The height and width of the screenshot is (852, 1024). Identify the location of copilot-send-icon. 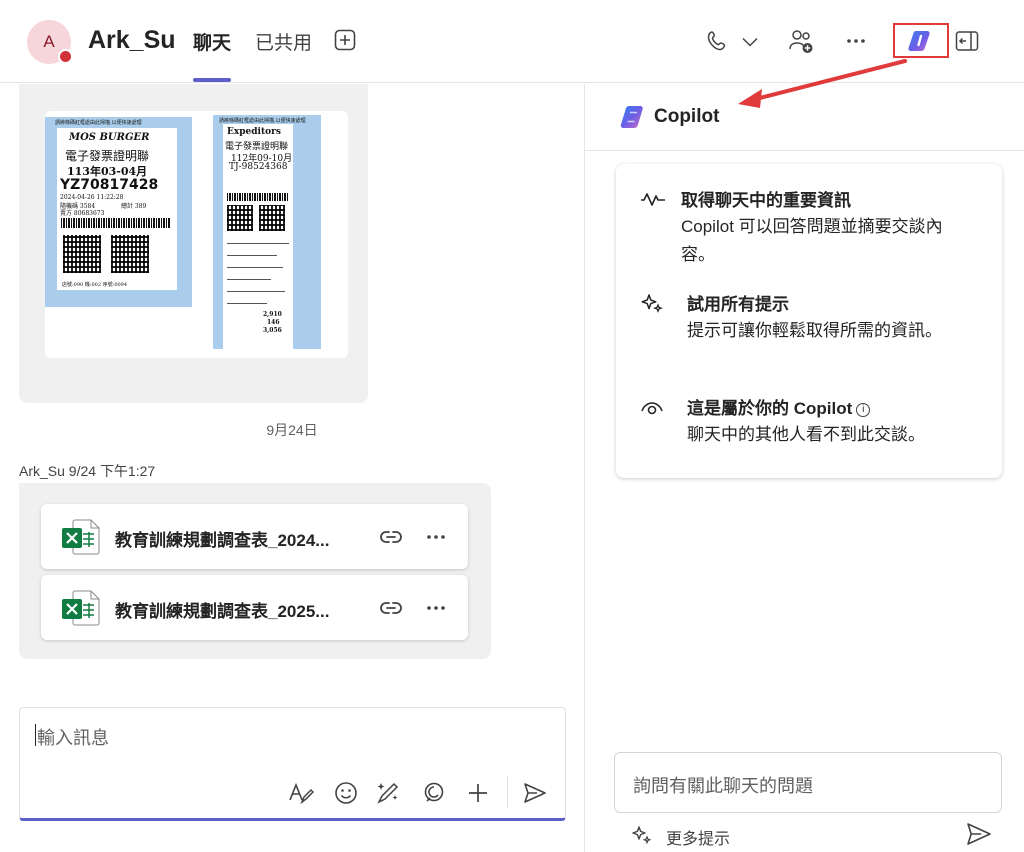
(979, 835).